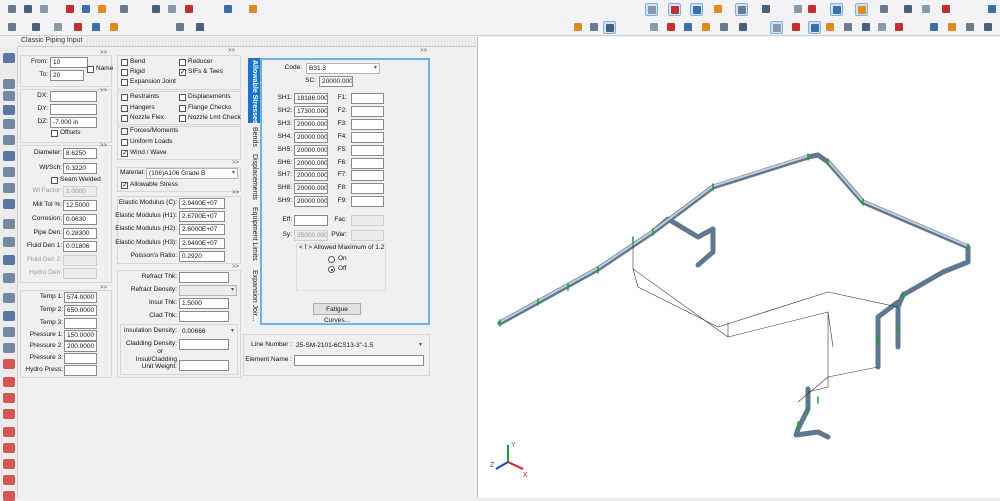  What do you see at coordinates (202, 216) in the screenshot?
I see `h1-input: 2.6700E+07` at bounding box center [202, 216].